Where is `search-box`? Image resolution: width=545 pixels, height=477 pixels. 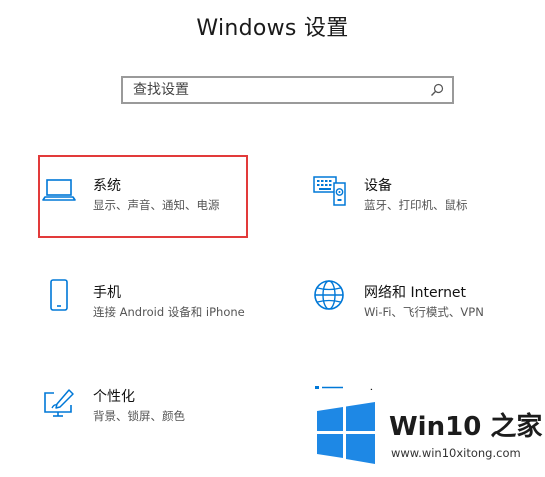 search-box is located at coordinates (287, 90).